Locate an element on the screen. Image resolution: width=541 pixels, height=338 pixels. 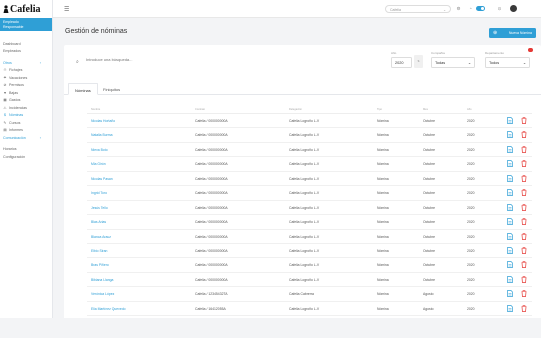
sidebar-item-8: ⚠ Incidencias is located at coordinates (26, 108).